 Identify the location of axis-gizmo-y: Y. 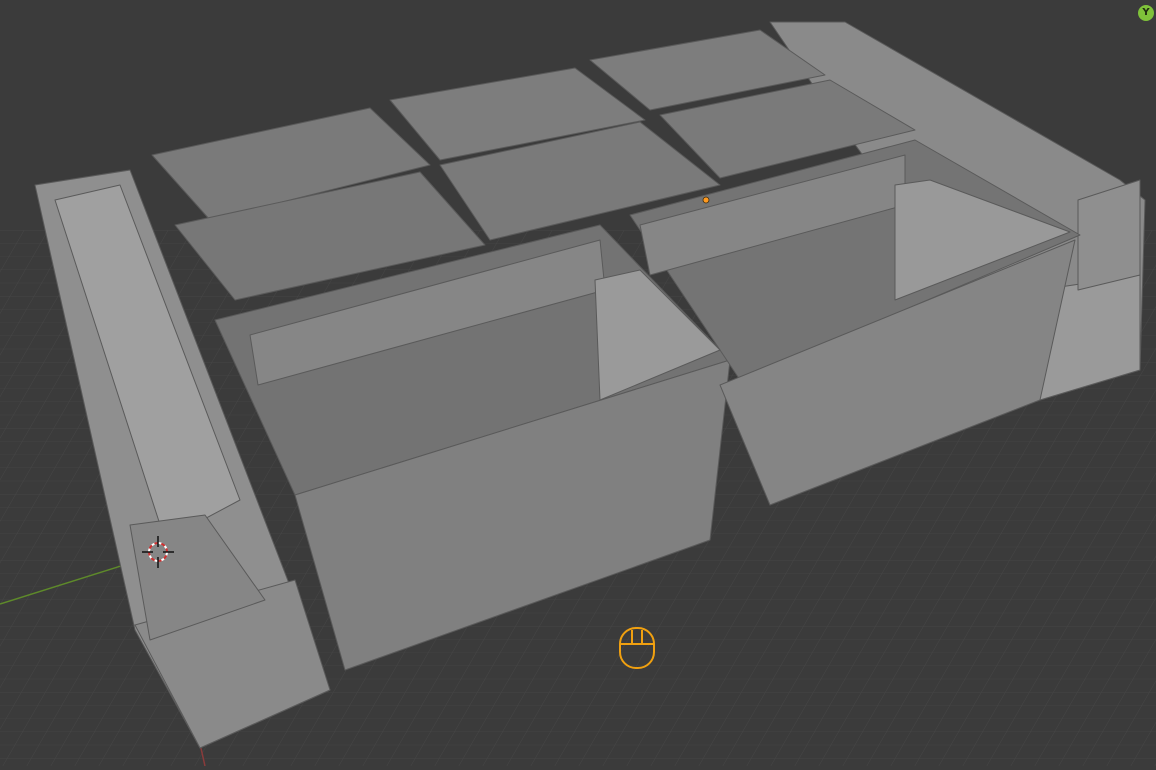
(1146, 13).